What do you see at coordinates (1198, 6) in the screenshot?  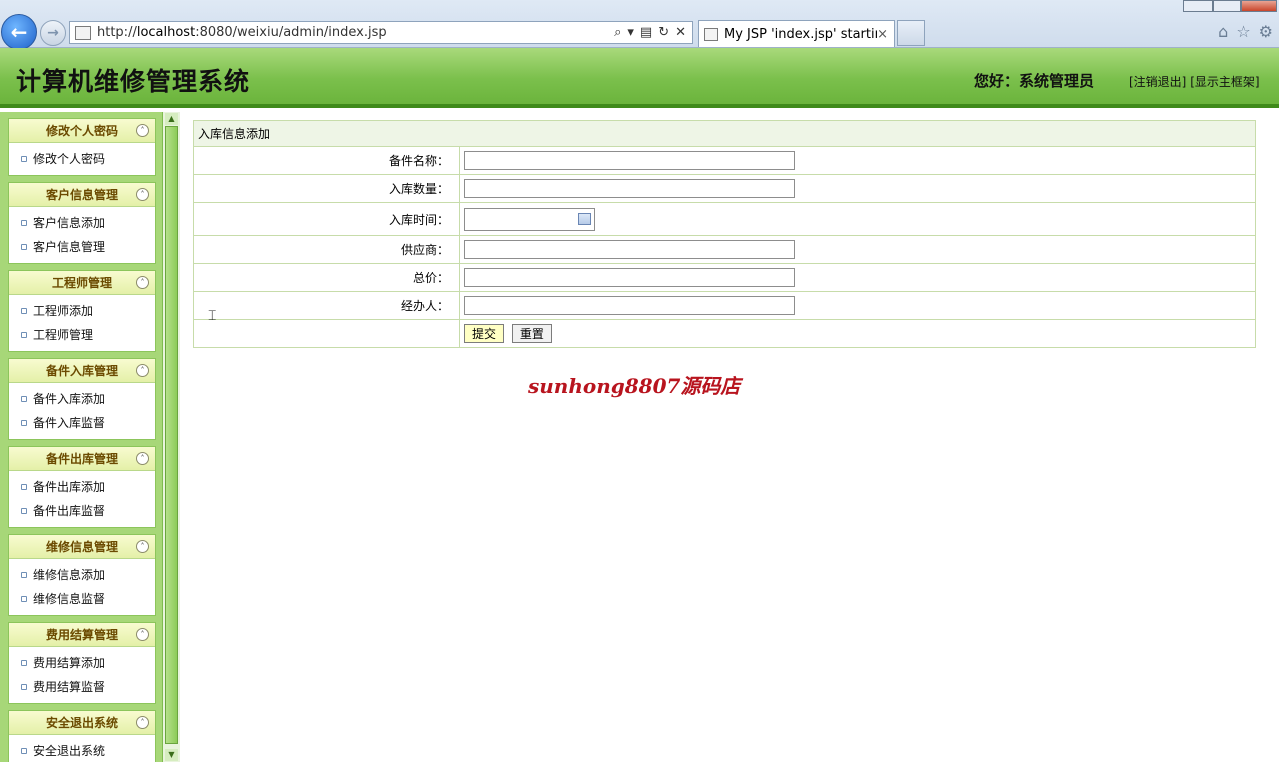 I see `minimize-button` at bounding box center [1198, 6].